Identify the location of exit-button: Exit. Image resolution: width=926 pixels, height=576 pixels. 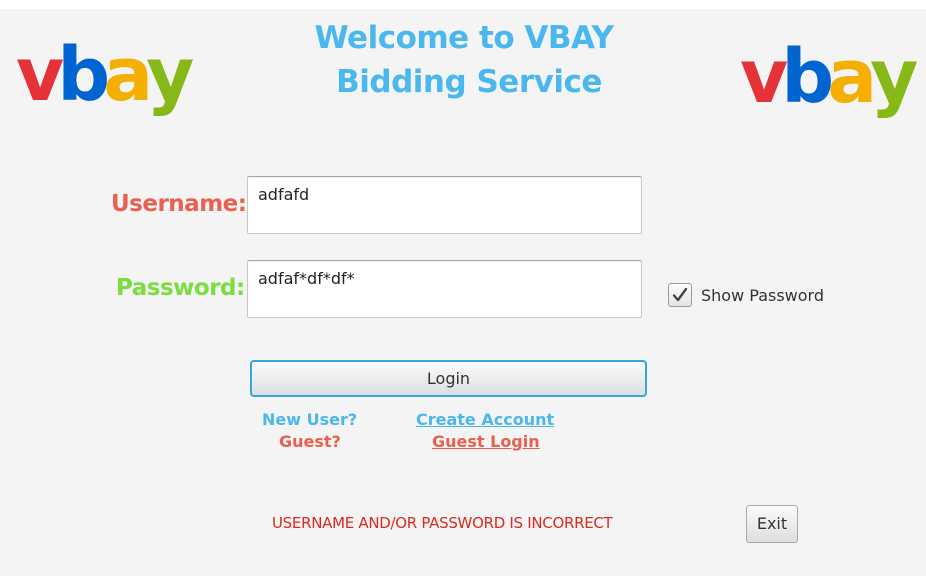
(772, 524).